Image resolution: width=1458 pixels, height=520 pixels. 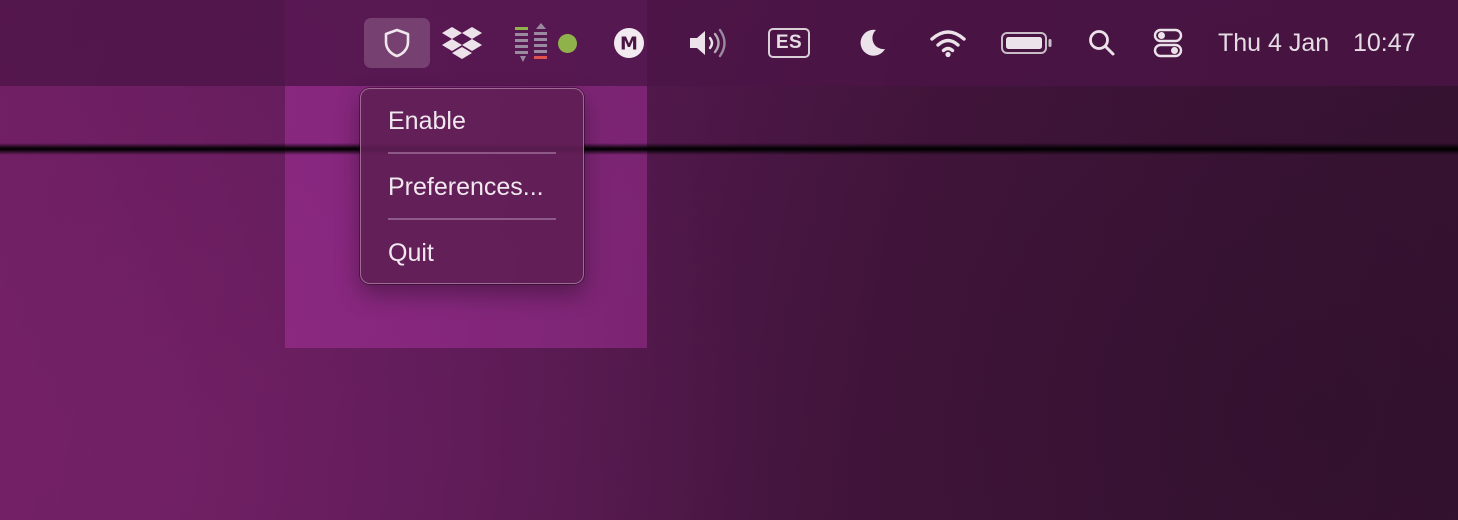 I want to click on spotlight-status-item, so click(x=1102, y=43).